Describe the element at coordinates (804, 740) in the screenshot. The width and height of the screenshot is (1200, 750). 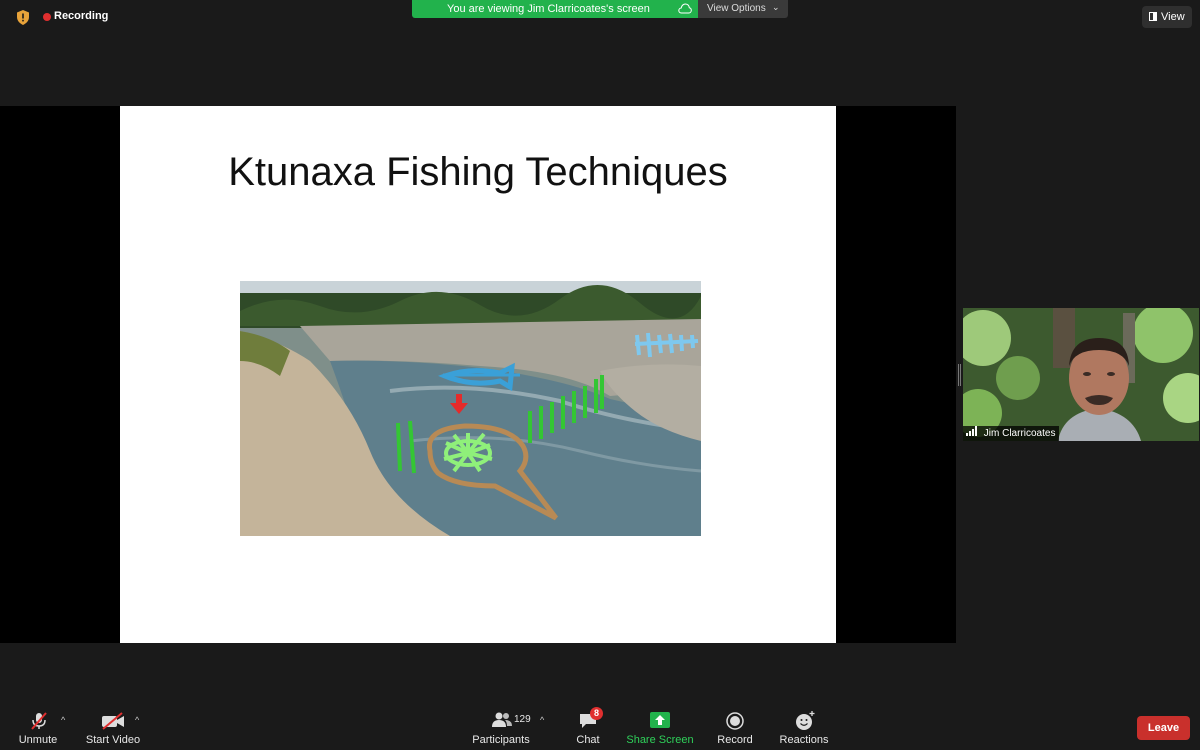
I see `reactions-label: Reactions` at that location.